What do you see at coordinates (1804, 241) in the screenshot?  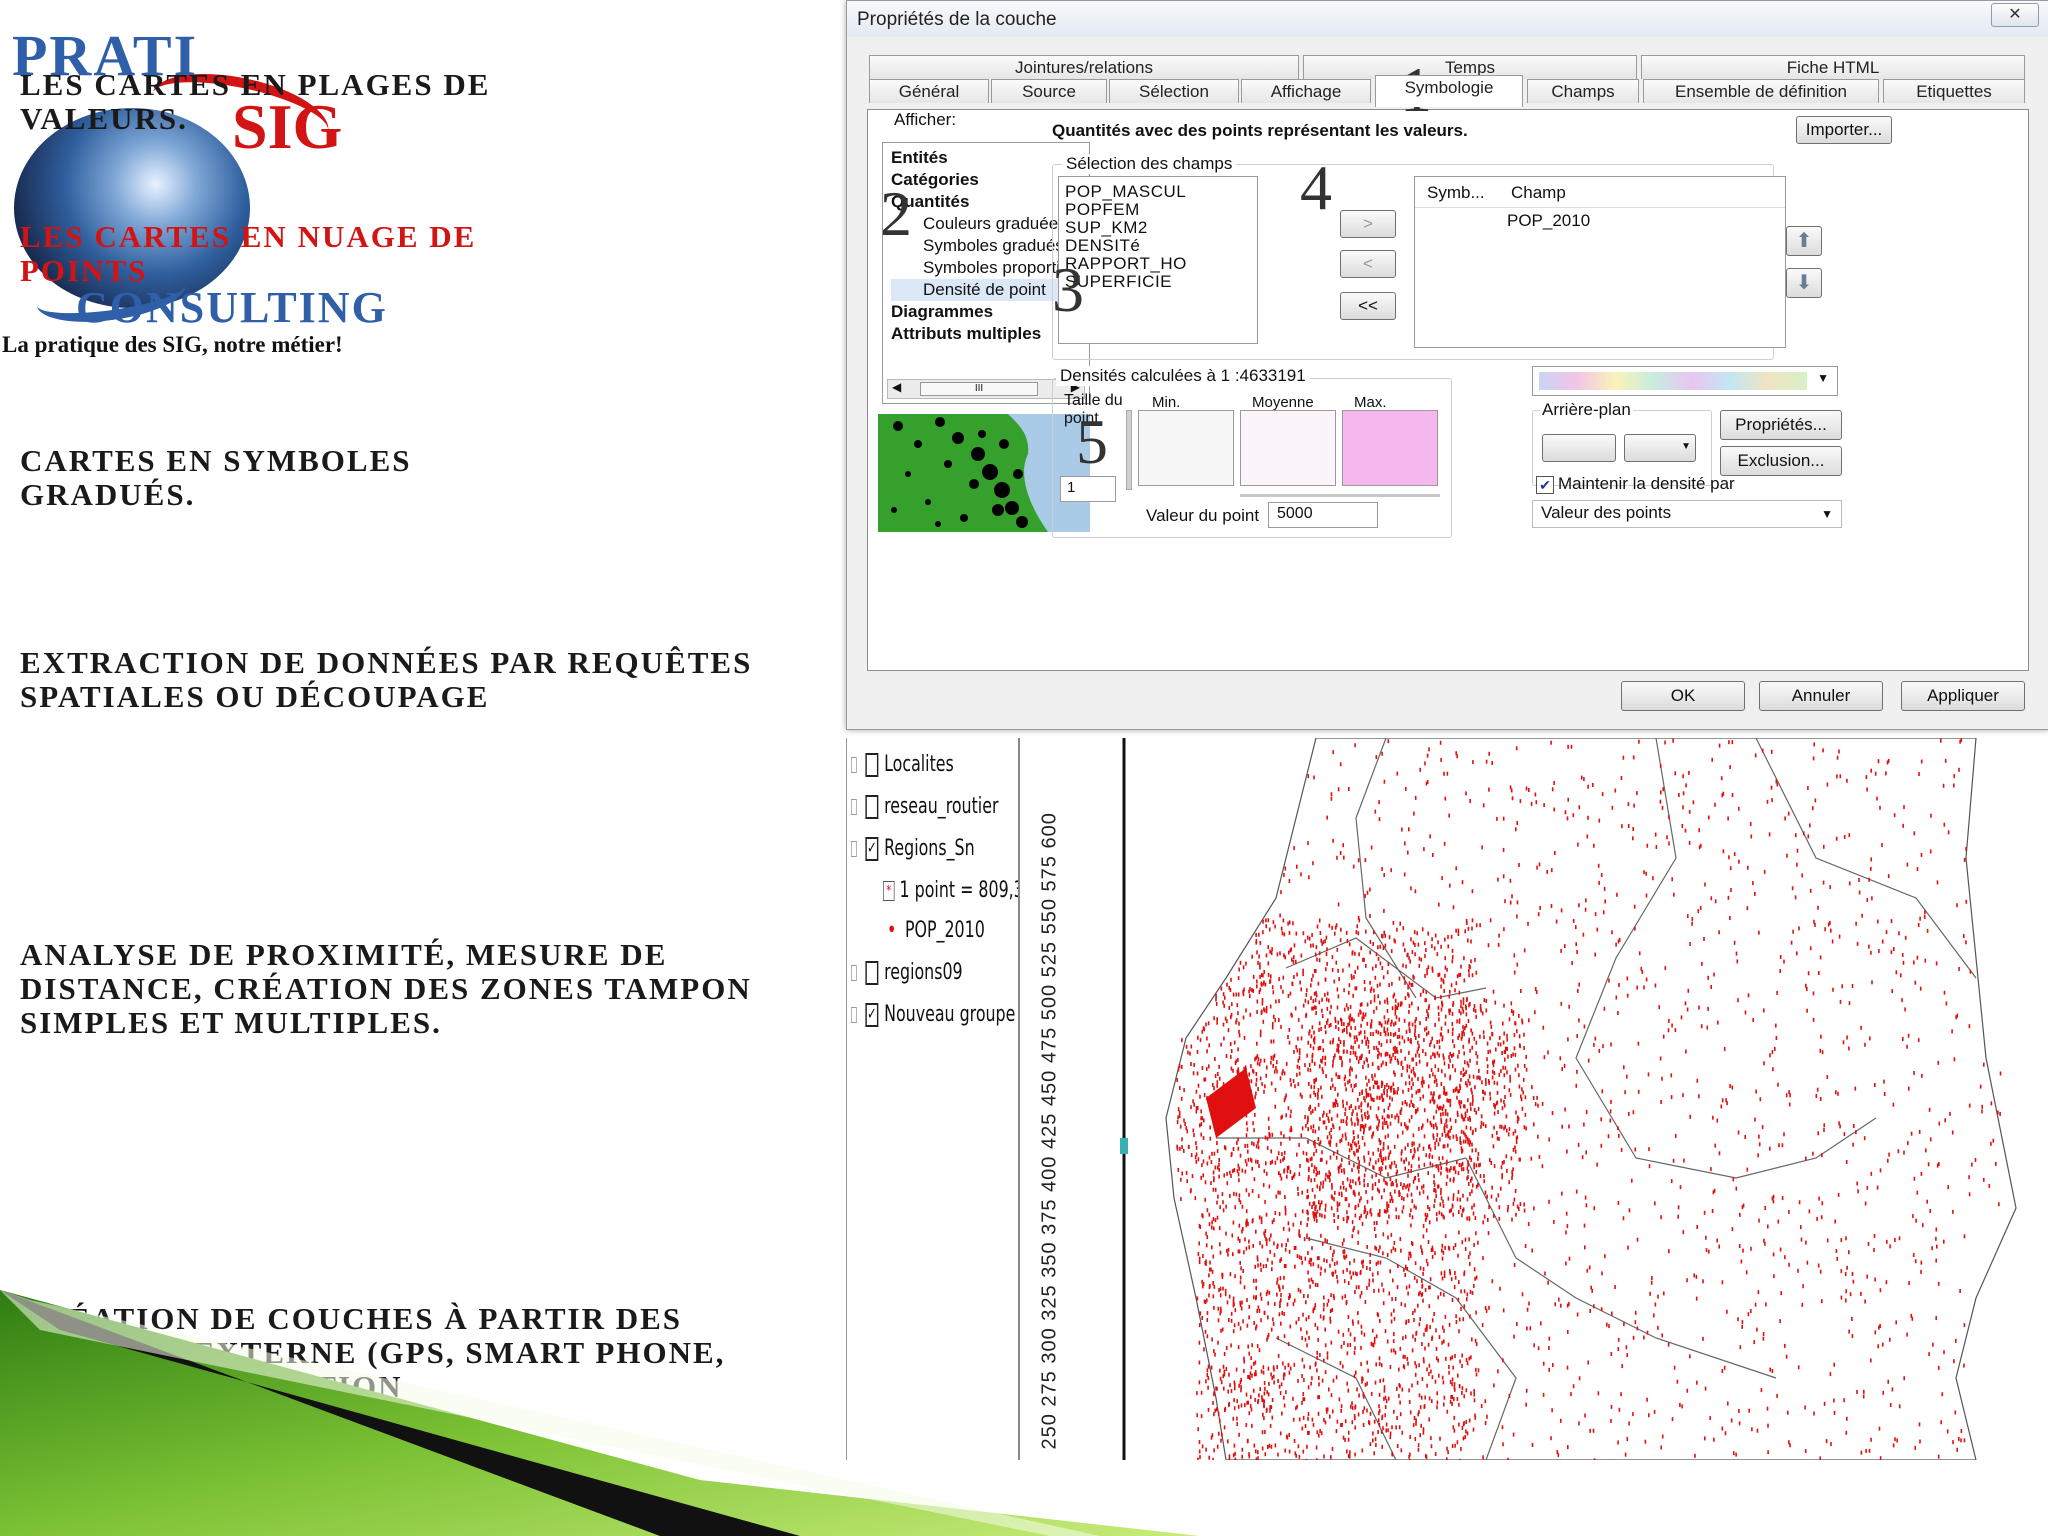 I see `move-up-icon: ⬆` at bounding box center [1804, 241].